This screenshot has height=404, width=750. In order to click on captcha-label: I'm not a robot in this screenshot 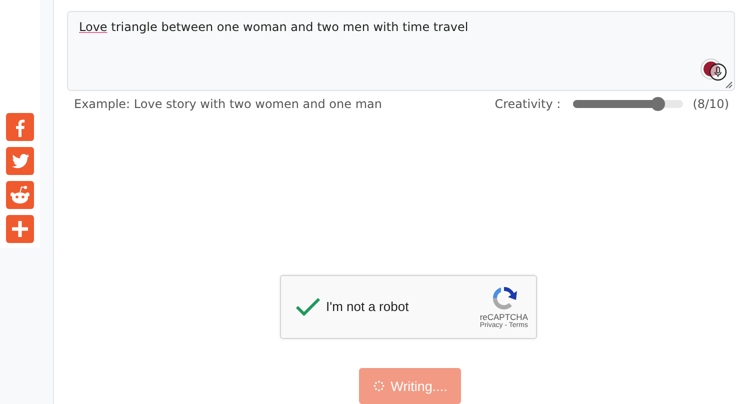, I will do `click(368, 306)`.